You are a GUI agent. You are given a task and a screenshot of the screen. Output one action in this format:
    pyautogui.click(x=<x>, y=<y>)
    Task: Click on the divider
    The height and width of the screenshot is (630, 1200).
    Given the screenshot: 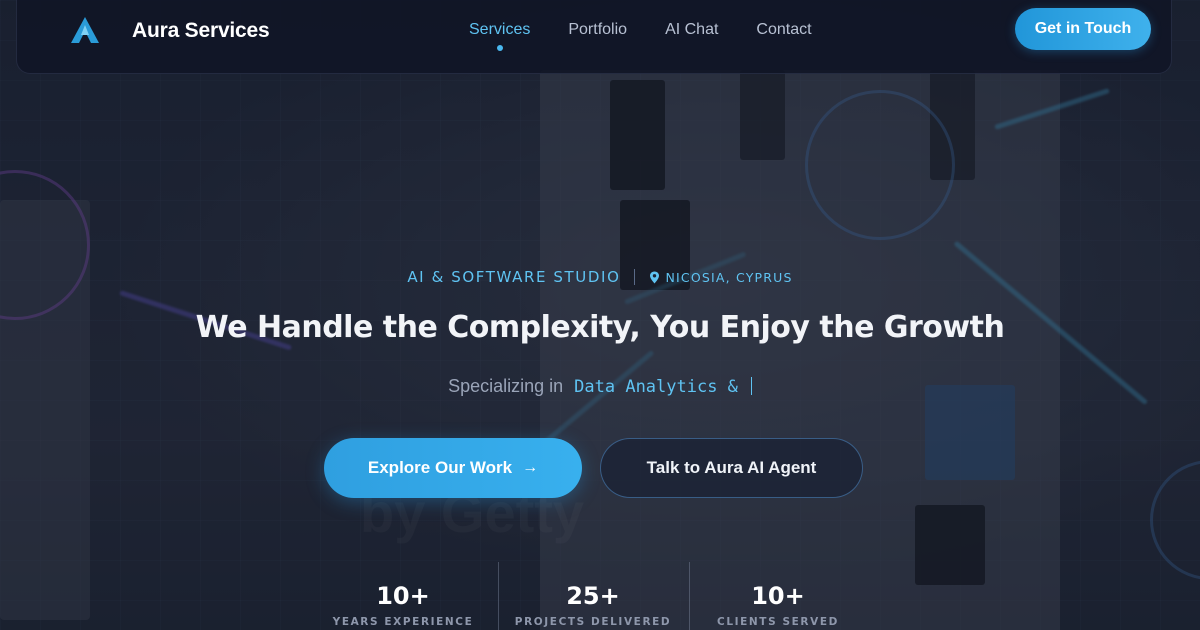 What is the action you would take?
    pyautogui.click(x=635, y=277)
    